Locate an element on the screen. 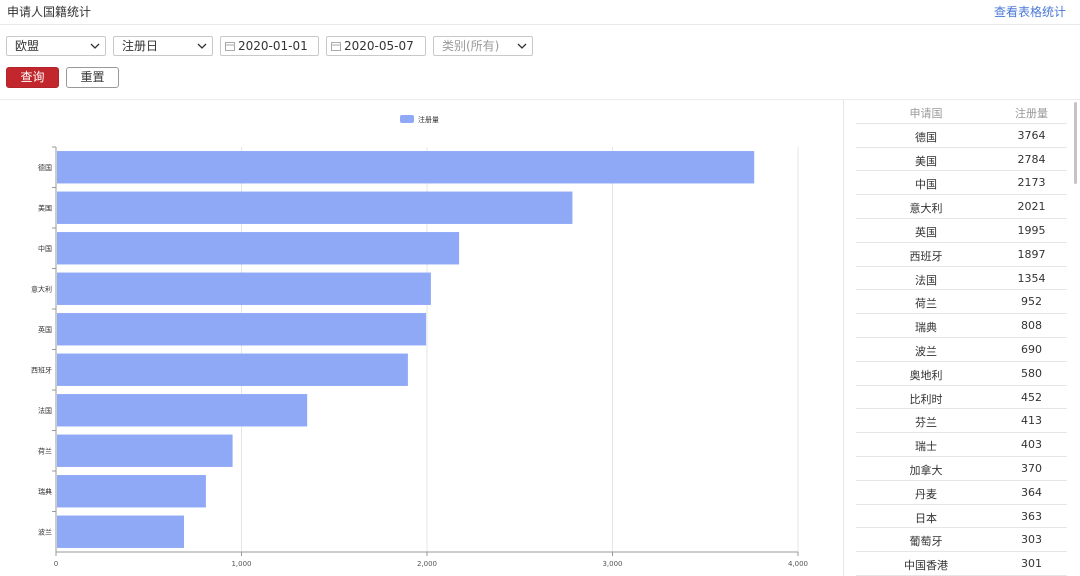 The image size is (1080, 576). category-label: 美国 is located at coordinates (45, 207).